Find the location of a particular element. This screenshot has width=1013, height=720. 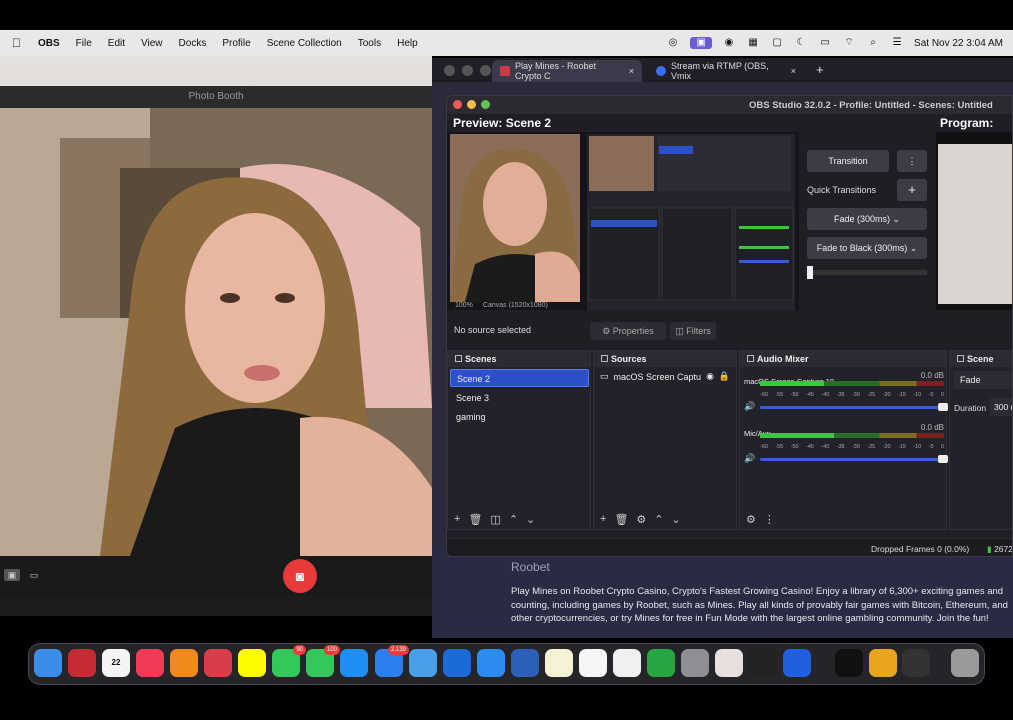

dock-app-facetime-icon: 90 is located at coordinates (289, 661).